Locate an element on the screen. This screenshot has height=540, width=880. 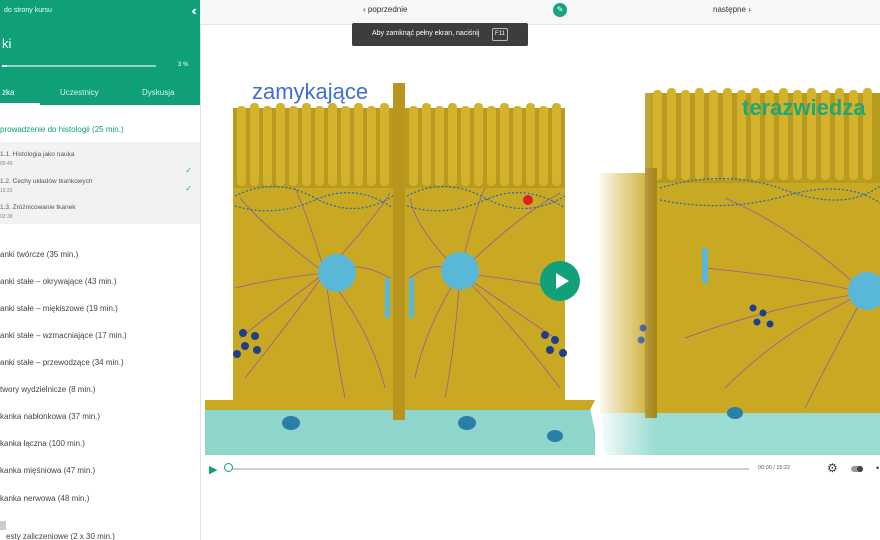
next-lesson-link: następne › is located at coordinates (732, 9).